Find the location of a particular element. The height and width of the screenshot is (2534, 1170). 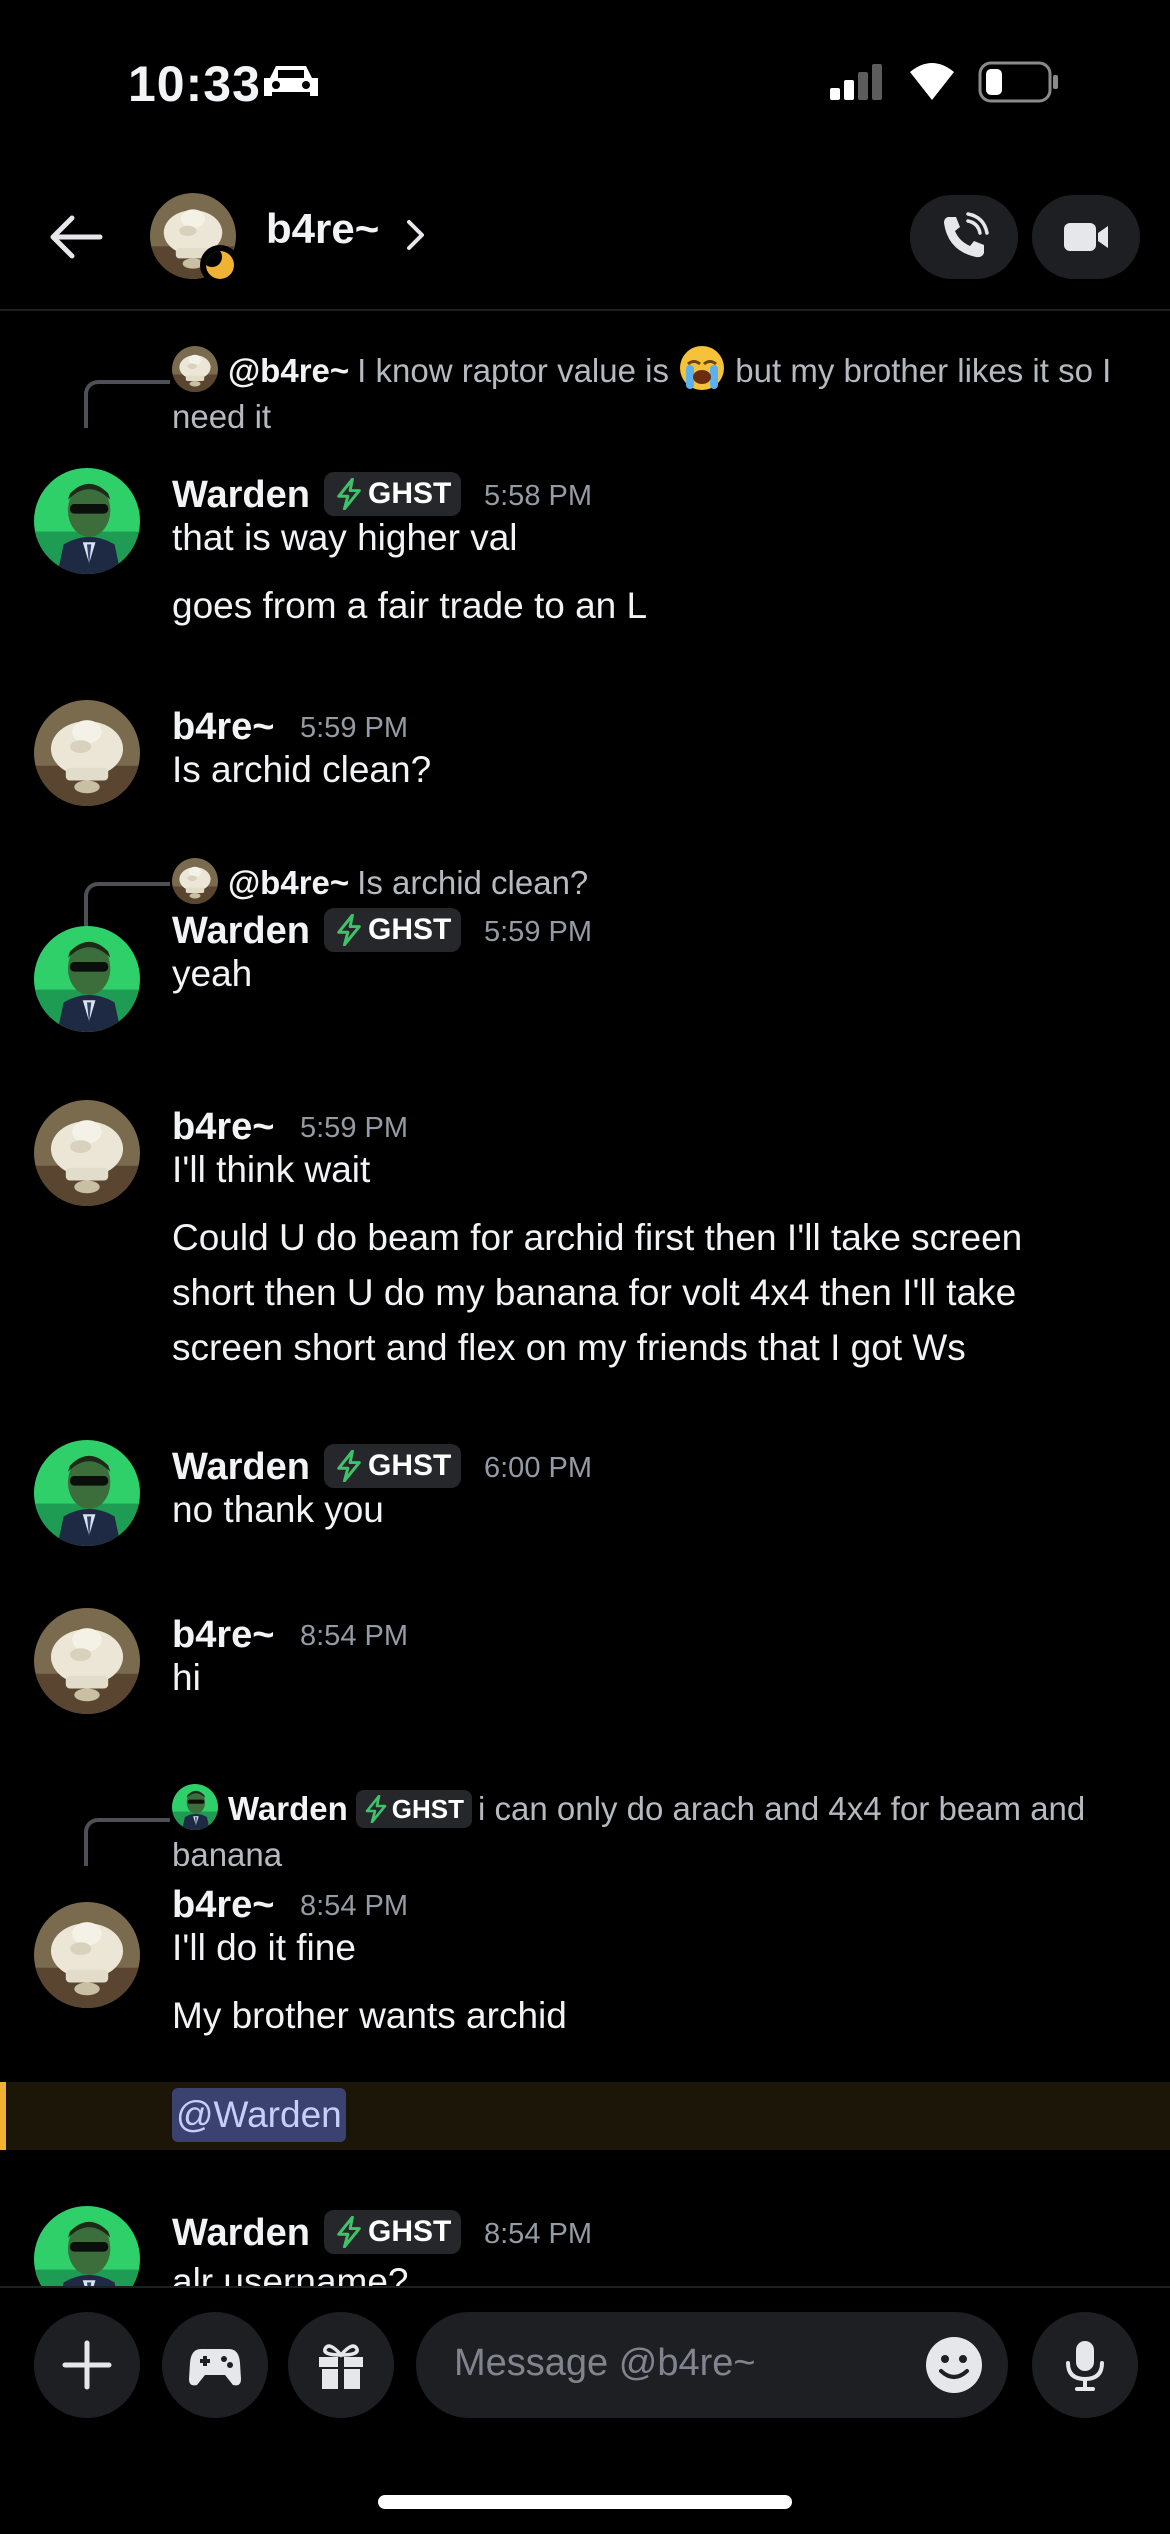

battery-icon is located at coordinates (1018, 82).